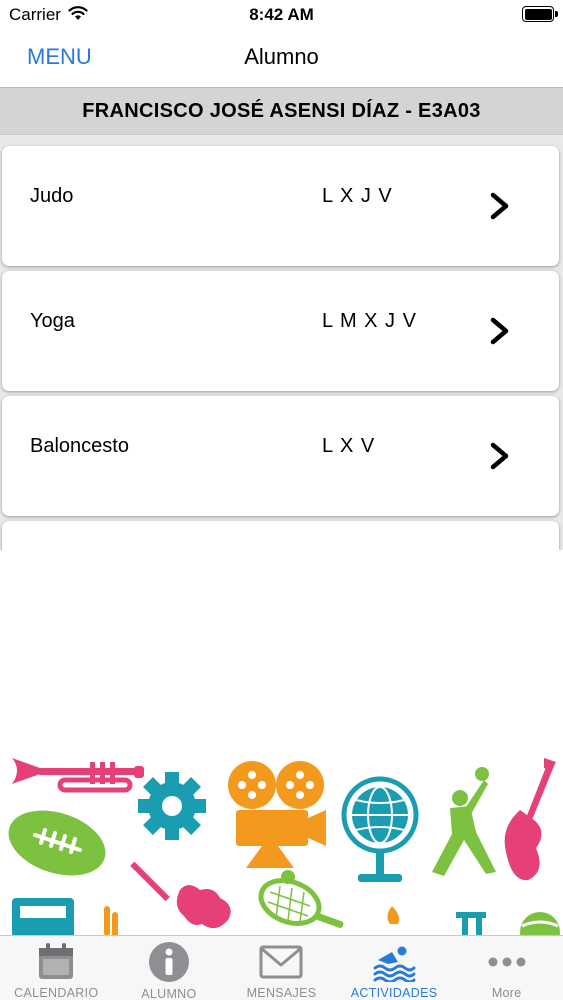 The image size is (563, 1000). I want to click on student-name: FRANCISCO JOSÉ ASENSI DÍAZ - E3A03, so click(281, 110).